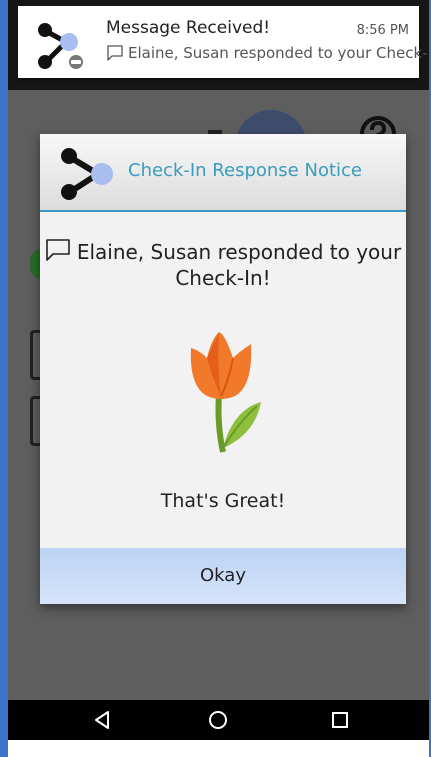 Image resolution: width=431 pixels, height=757 pixels. Describe the element at coordinates (278, 53) in the screenshot. I see `notification-body-text: Elaine, Susan responded to your Check-..` at that location.